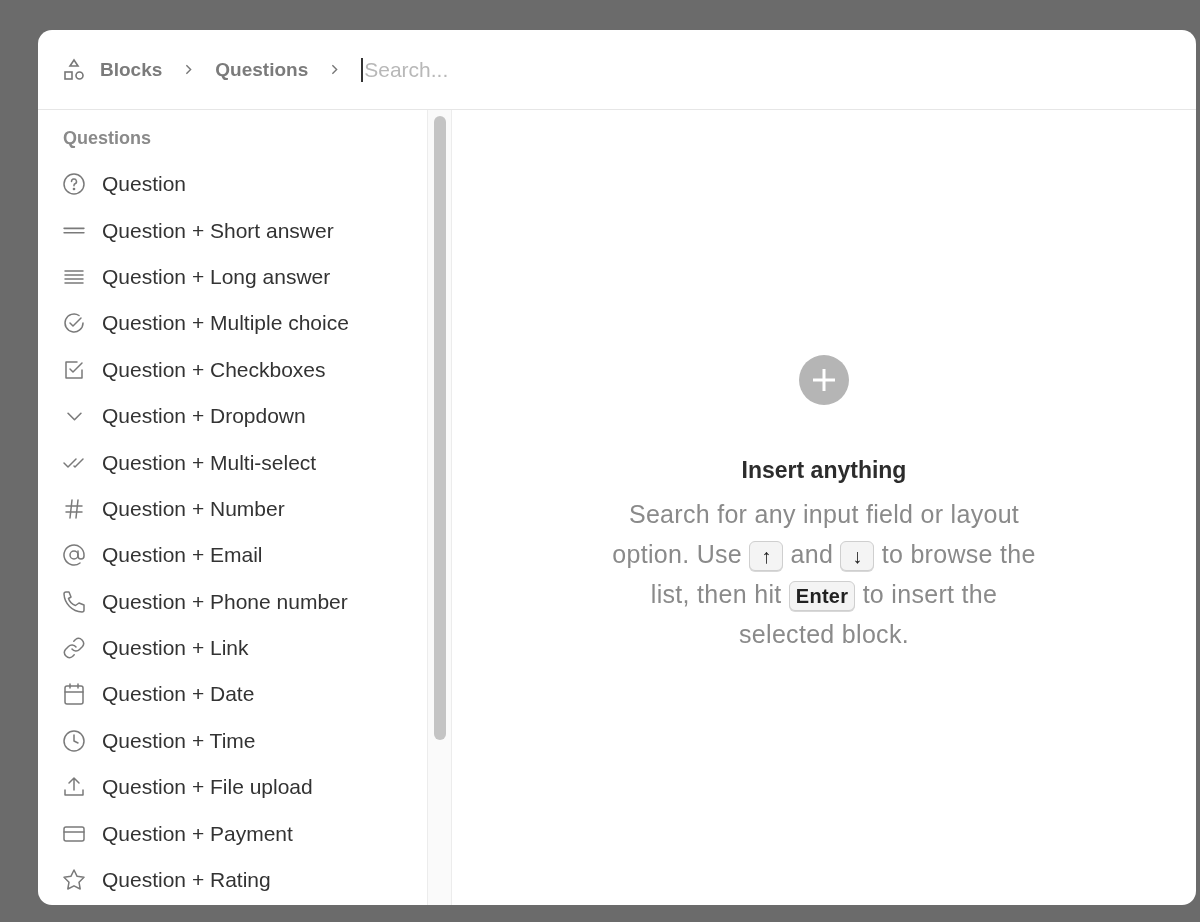 Image resolution: width=1200 pixels, height=922 pixels. Describe the element at coordinates (244, 369) in the screenshot. I see `menu-item: Question + Checkboxes` at that location.